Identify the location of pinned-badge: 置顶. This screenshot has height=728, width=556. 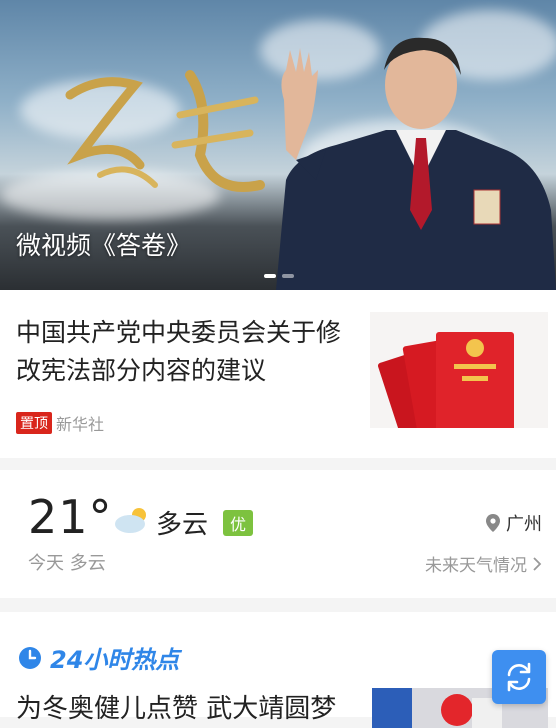
(34, 423).